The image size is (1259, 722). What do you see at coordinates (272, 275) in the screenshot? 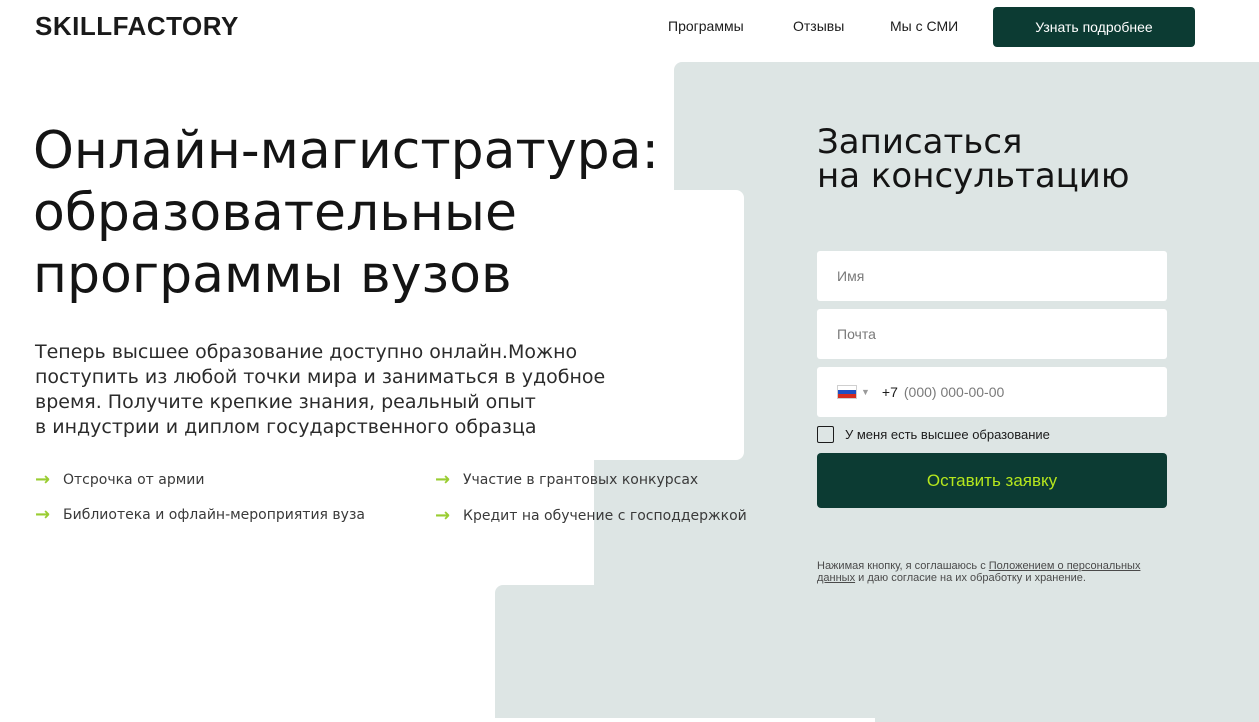
I see `hero-title-line: программы вузов` at bounding box center [272, 275].